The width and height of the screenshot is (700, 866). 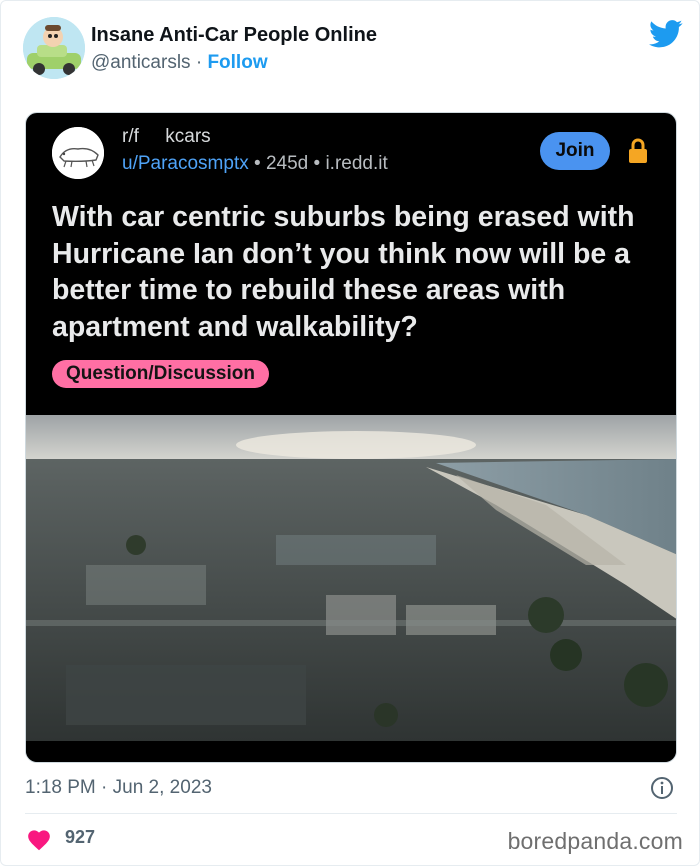 What do you see at coordinates (118, 788) in the screenshot?
I see `tweet-timestamp: 1:18 PM · Jun 2, 2023` at bounding box center [118, 788].